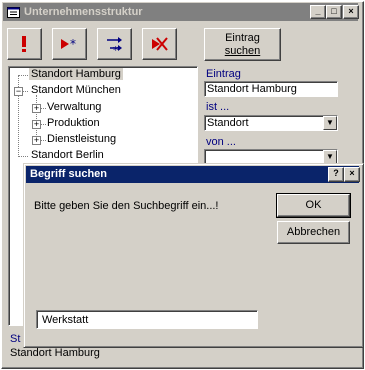  I want to click on dialog-prompt: Bitte geben Sie den Suchbegriff ein...!, so click(126, 206).